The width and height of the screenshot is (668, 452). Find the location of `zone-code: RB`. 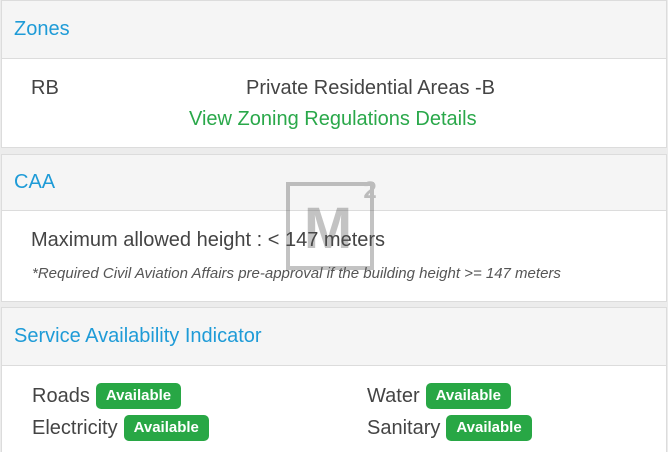

zone-code: RB is located at coordinates (45, 88).